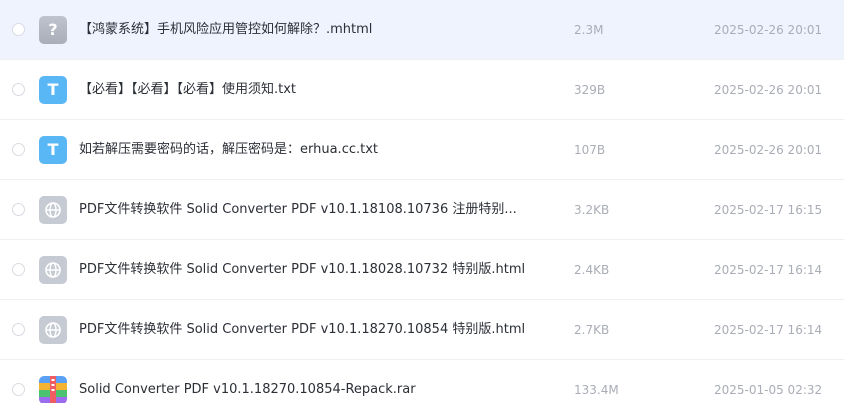  I want to click on file-date: 2025-01-05 02:32, so click(768, 390).